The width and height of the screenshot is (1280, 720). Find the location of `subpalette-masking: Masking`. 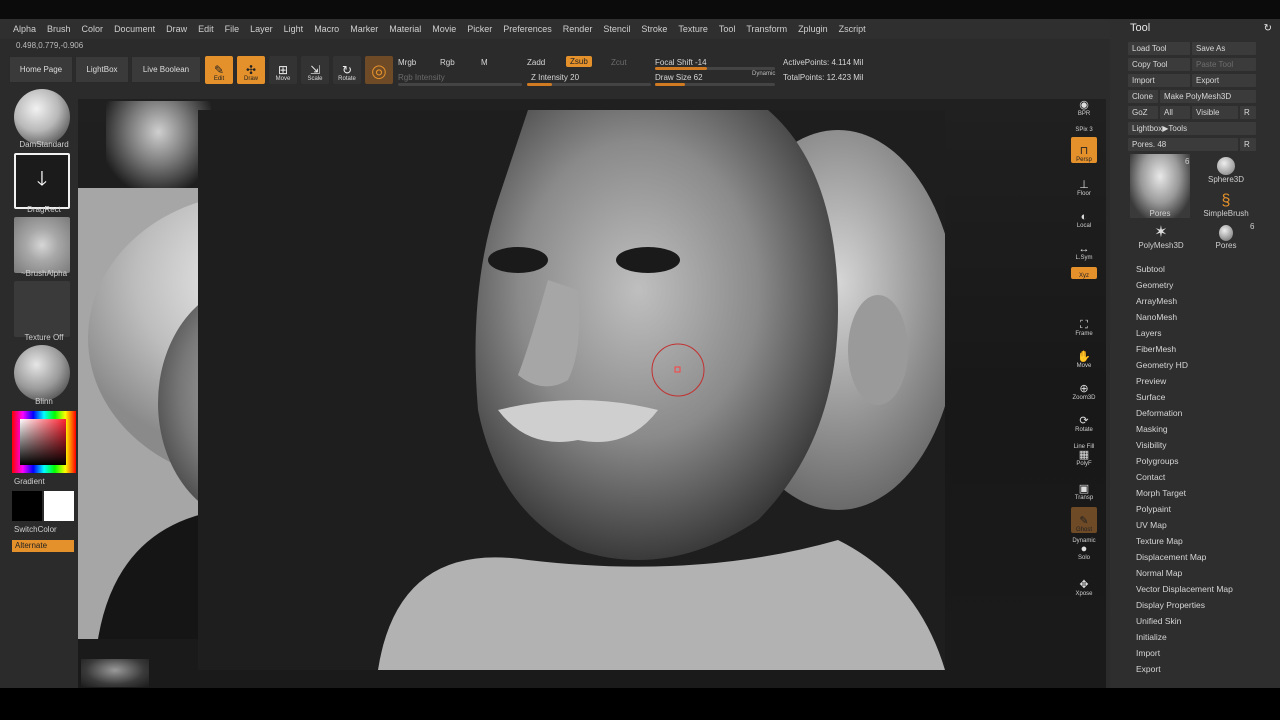

subpalette-masking: Masking is located at coordinates (1206, 429).